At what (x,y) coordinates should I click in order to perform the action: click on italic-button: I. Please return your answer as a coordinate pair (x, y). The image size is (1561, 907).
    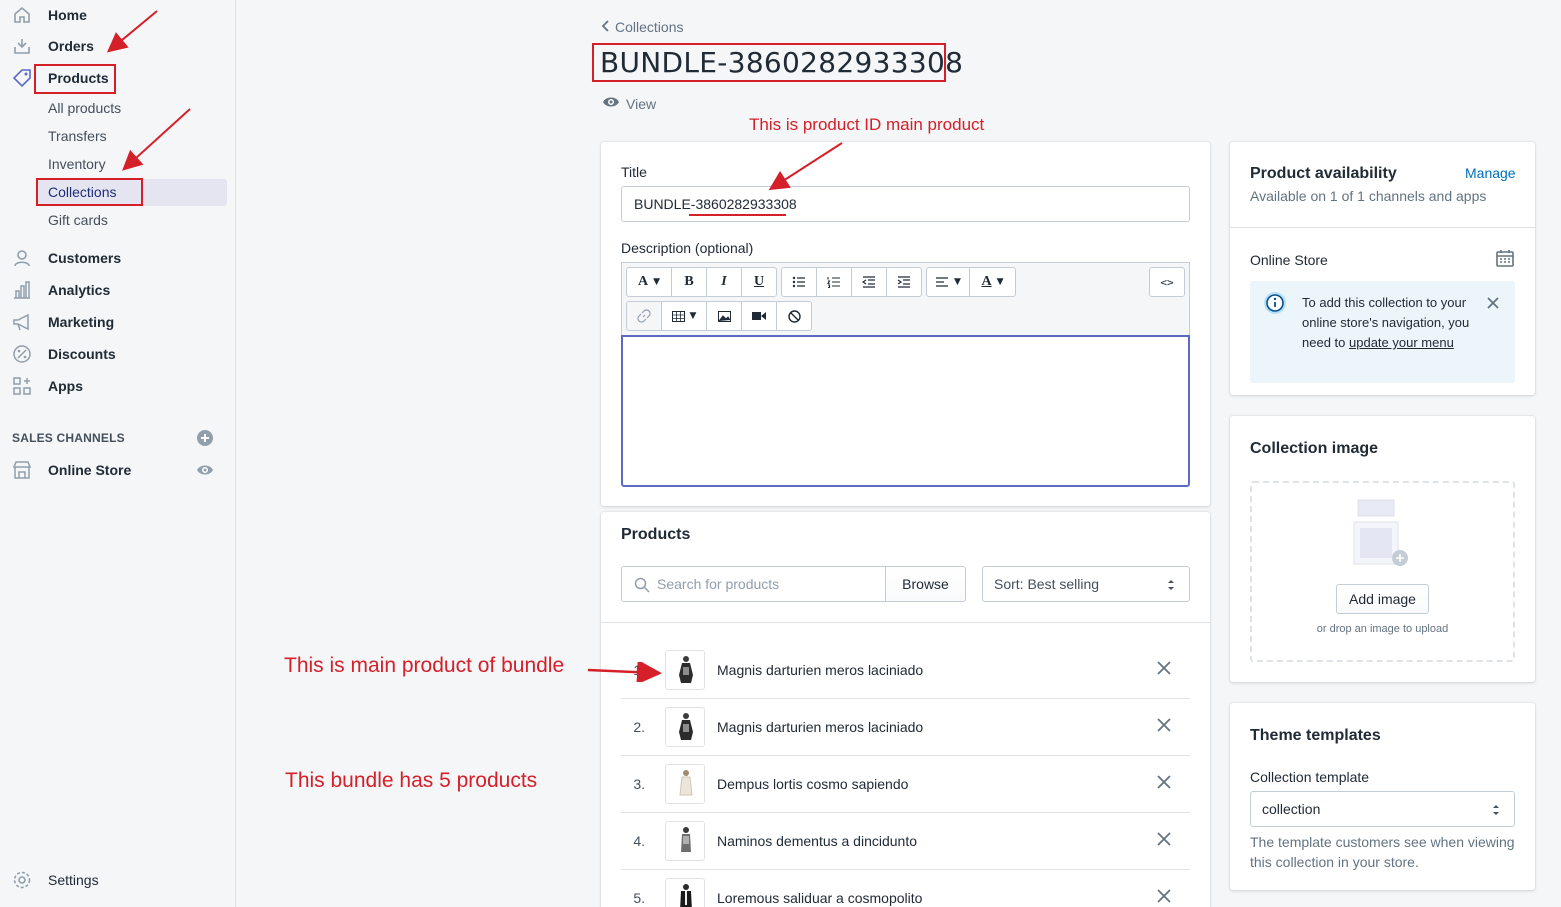
    Looking at the image, I should click on (724, 282).